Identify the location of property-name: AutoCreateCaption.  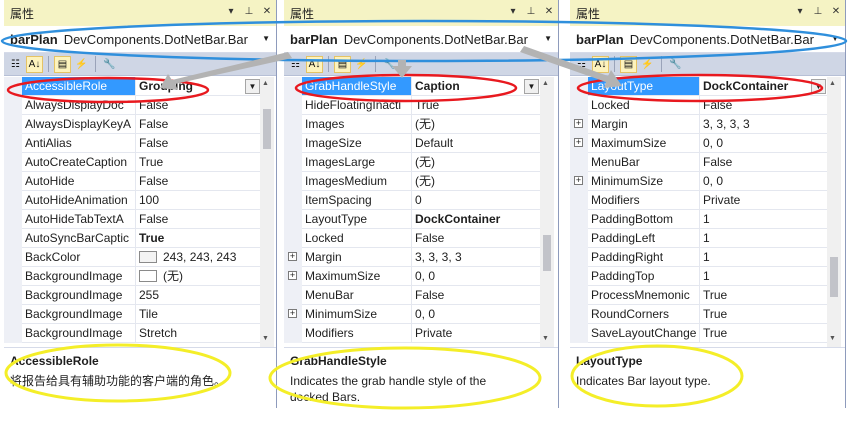
(79, 162).